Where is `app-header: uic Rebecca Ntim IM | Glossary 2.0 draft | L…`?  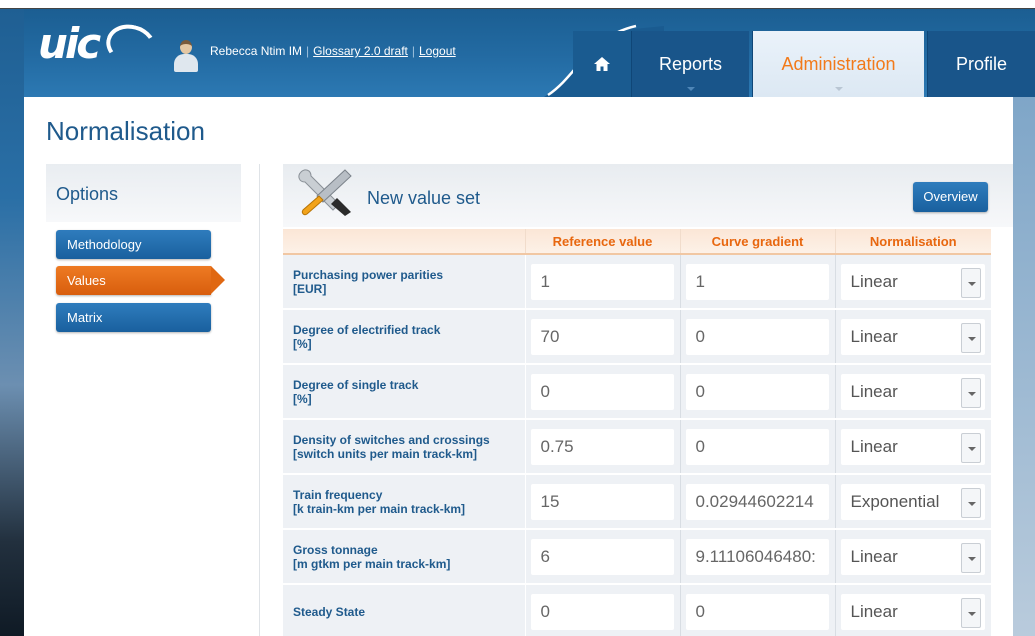 app-header: uic Rebecca Ntim IM | Glossary 2.0 draft | L… is located at coordinates (529, 53).